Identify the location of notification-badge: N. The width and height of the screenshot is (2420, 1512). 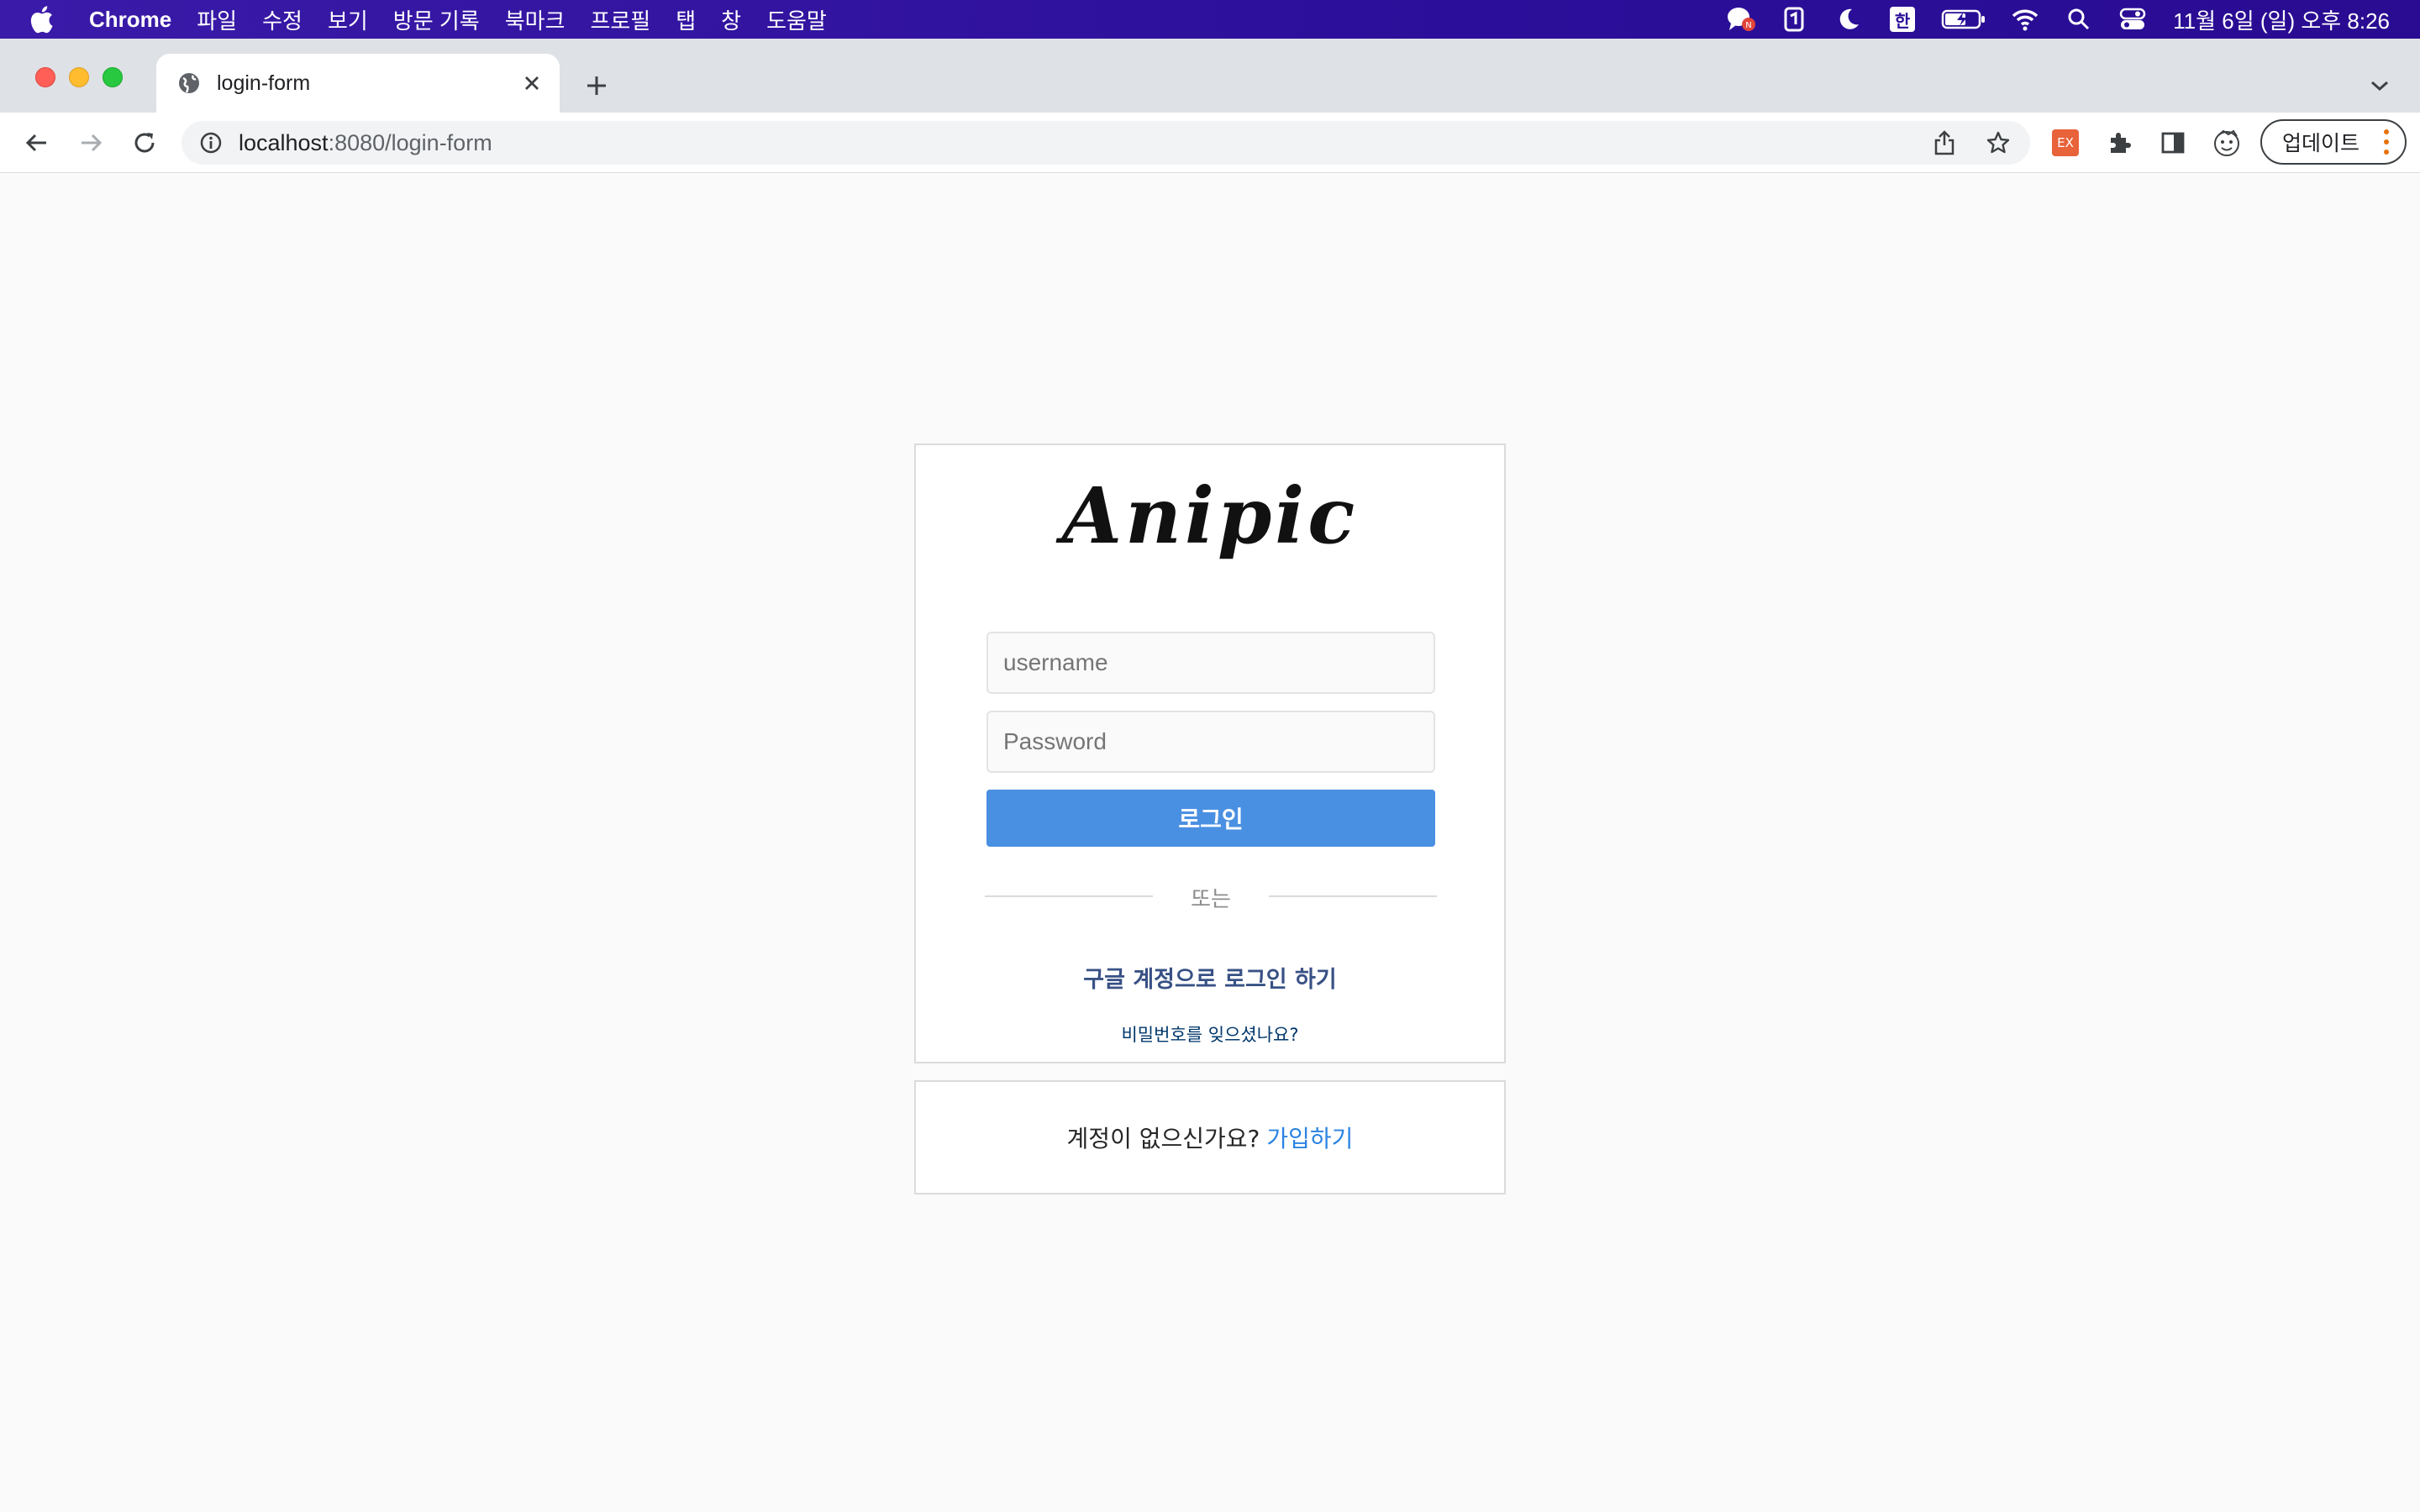
(1748, 25).